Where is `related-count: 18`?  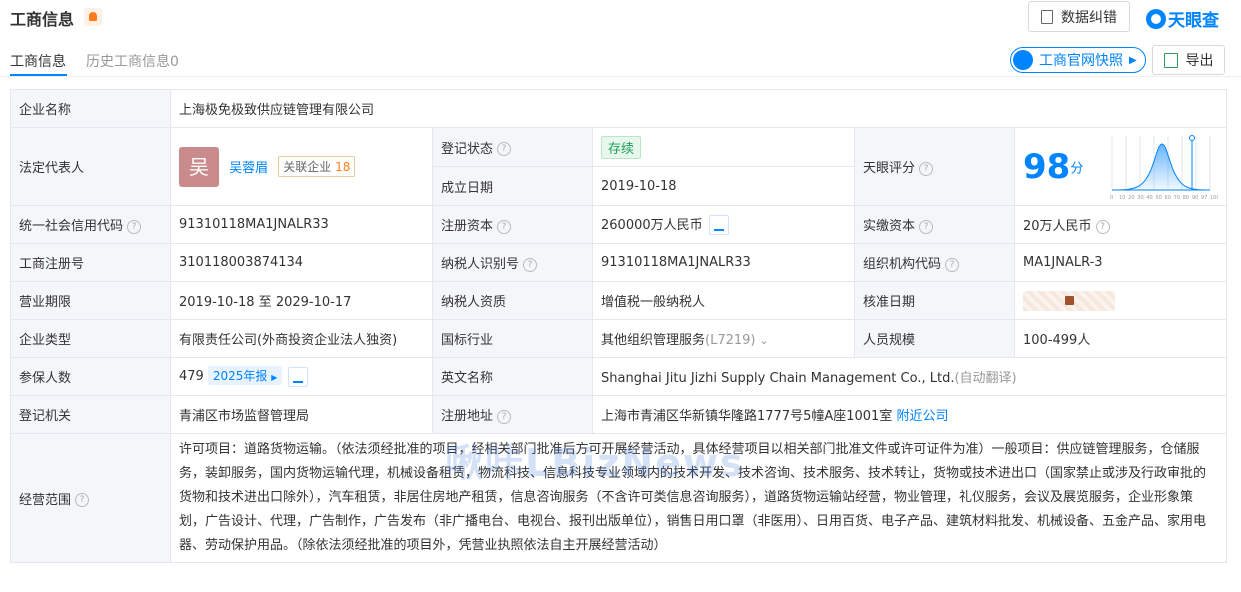 related-count: 18 is located at coordinates (343, 167).